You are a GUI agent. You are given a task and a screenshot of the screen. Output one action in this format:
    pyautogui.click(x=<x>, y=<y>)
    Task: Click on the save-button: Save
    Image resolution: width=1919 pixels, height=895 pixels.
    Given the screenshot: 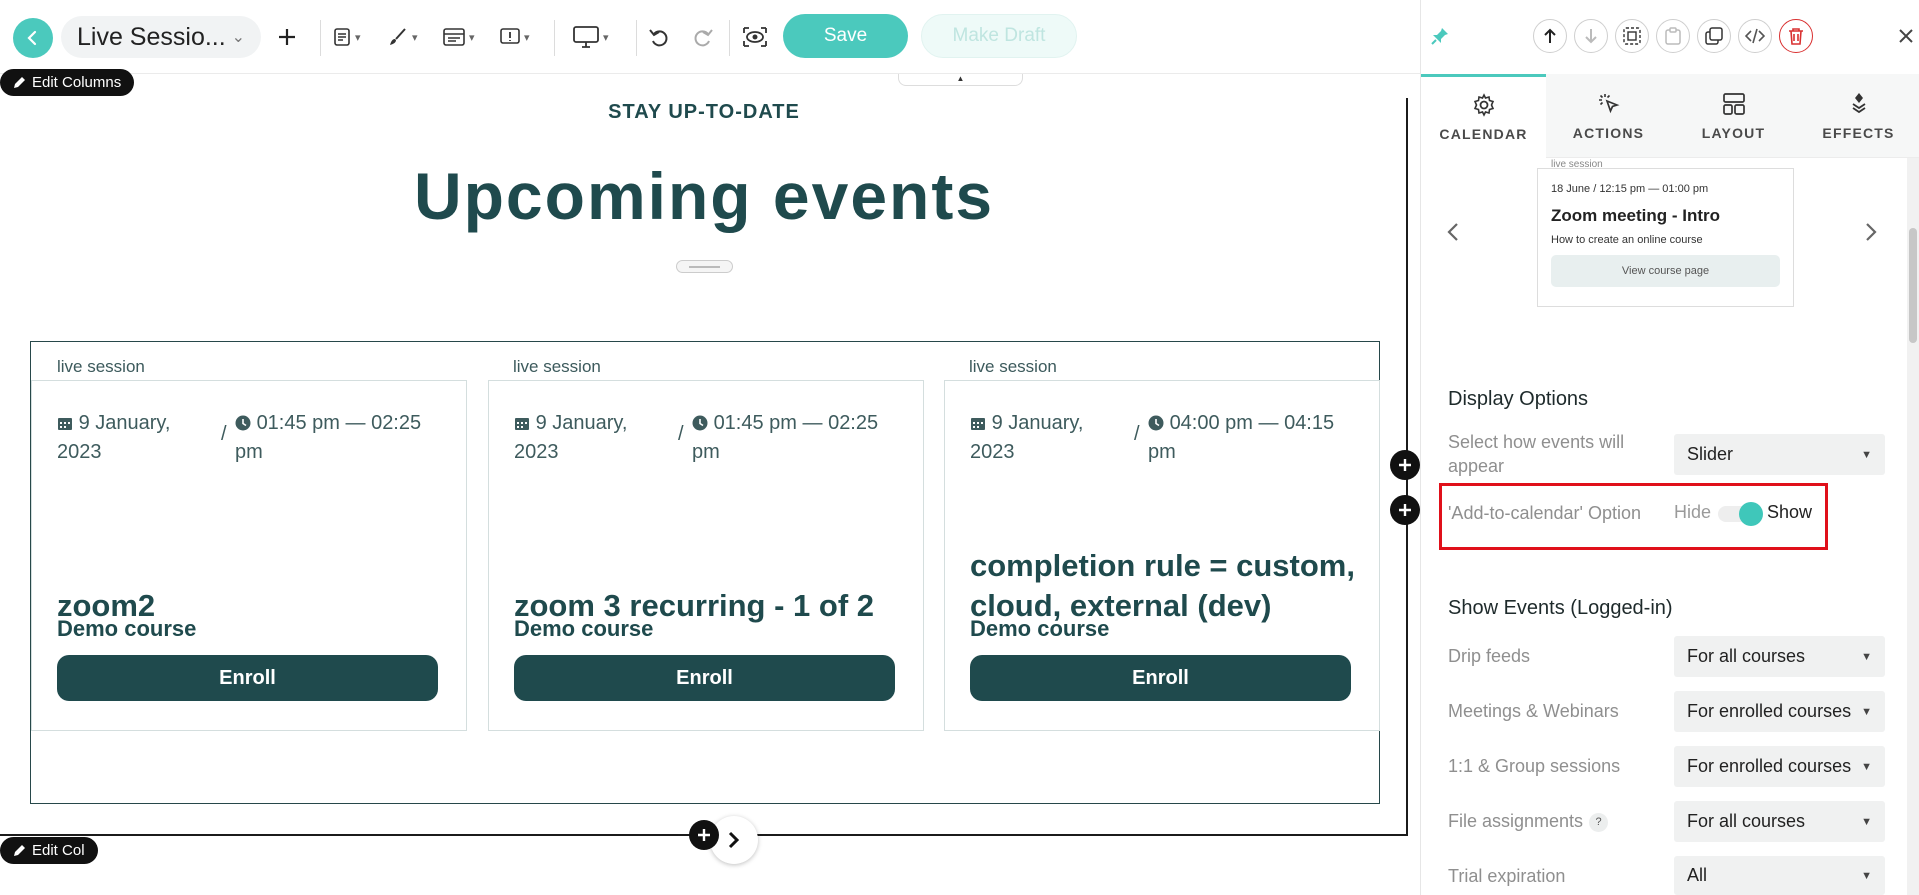 What is the action you would take?
    pyautogui.click(x=845, y=36)
    